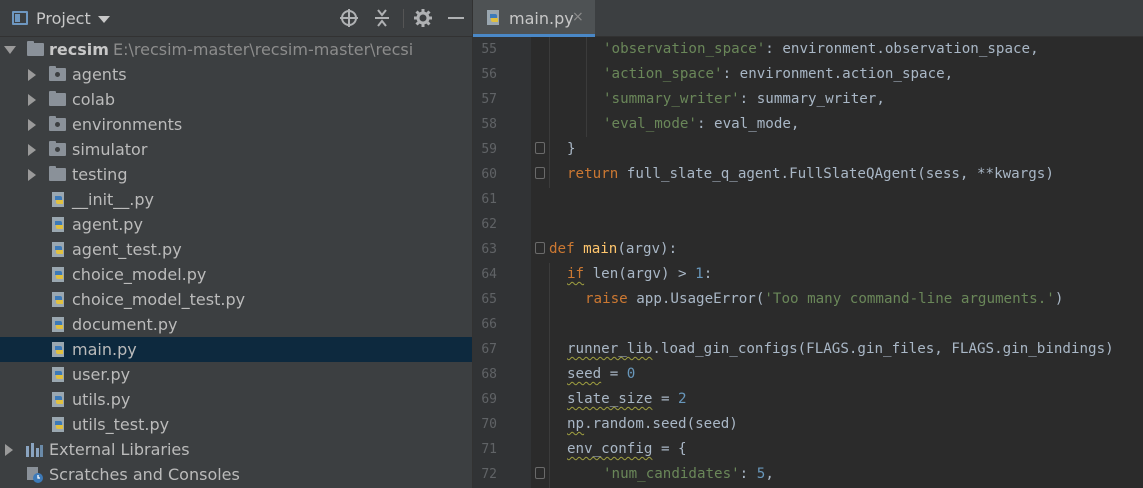 This screenshot has height=488, width=1143. Describe the element at coordinates (236, 399) in the screenshot. I see `tree-file: utils.py` at that location.